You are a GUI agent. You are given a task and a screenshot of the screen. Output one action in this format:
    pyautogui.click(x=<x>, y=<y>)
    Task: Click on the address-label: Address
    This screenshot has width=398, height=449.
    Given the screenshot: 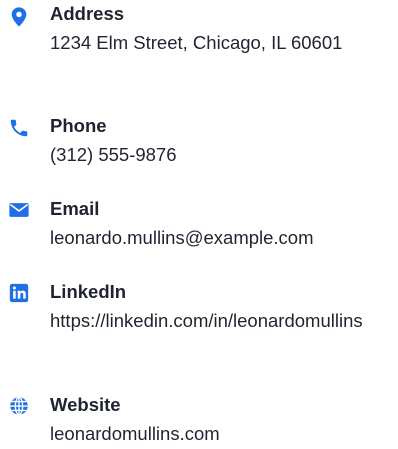 What is the action you would take?
    pyautogui.click(x=87, y=13)
    